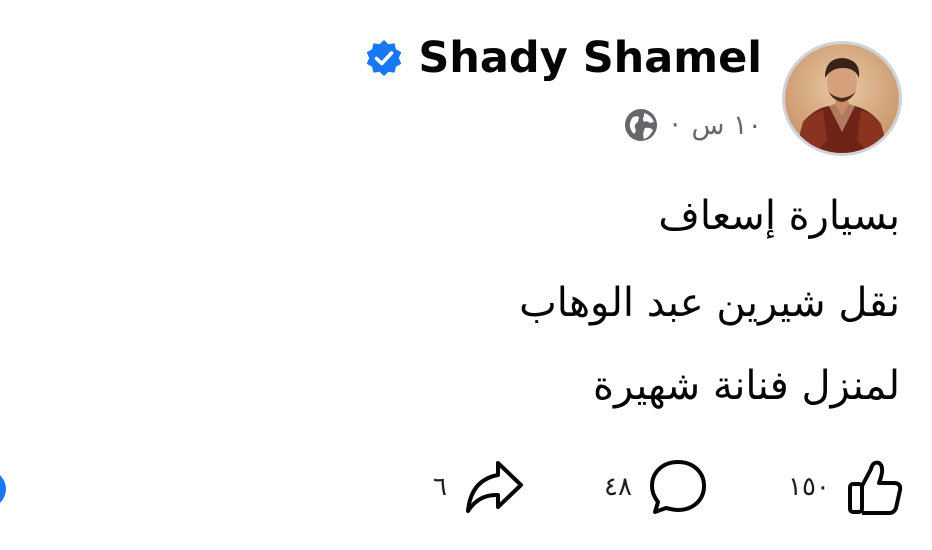  Describe the element at coordinates (709, 303) in the screenshot. I see `post-text-line: نقل شيرين عبد الوهاب` at that location.